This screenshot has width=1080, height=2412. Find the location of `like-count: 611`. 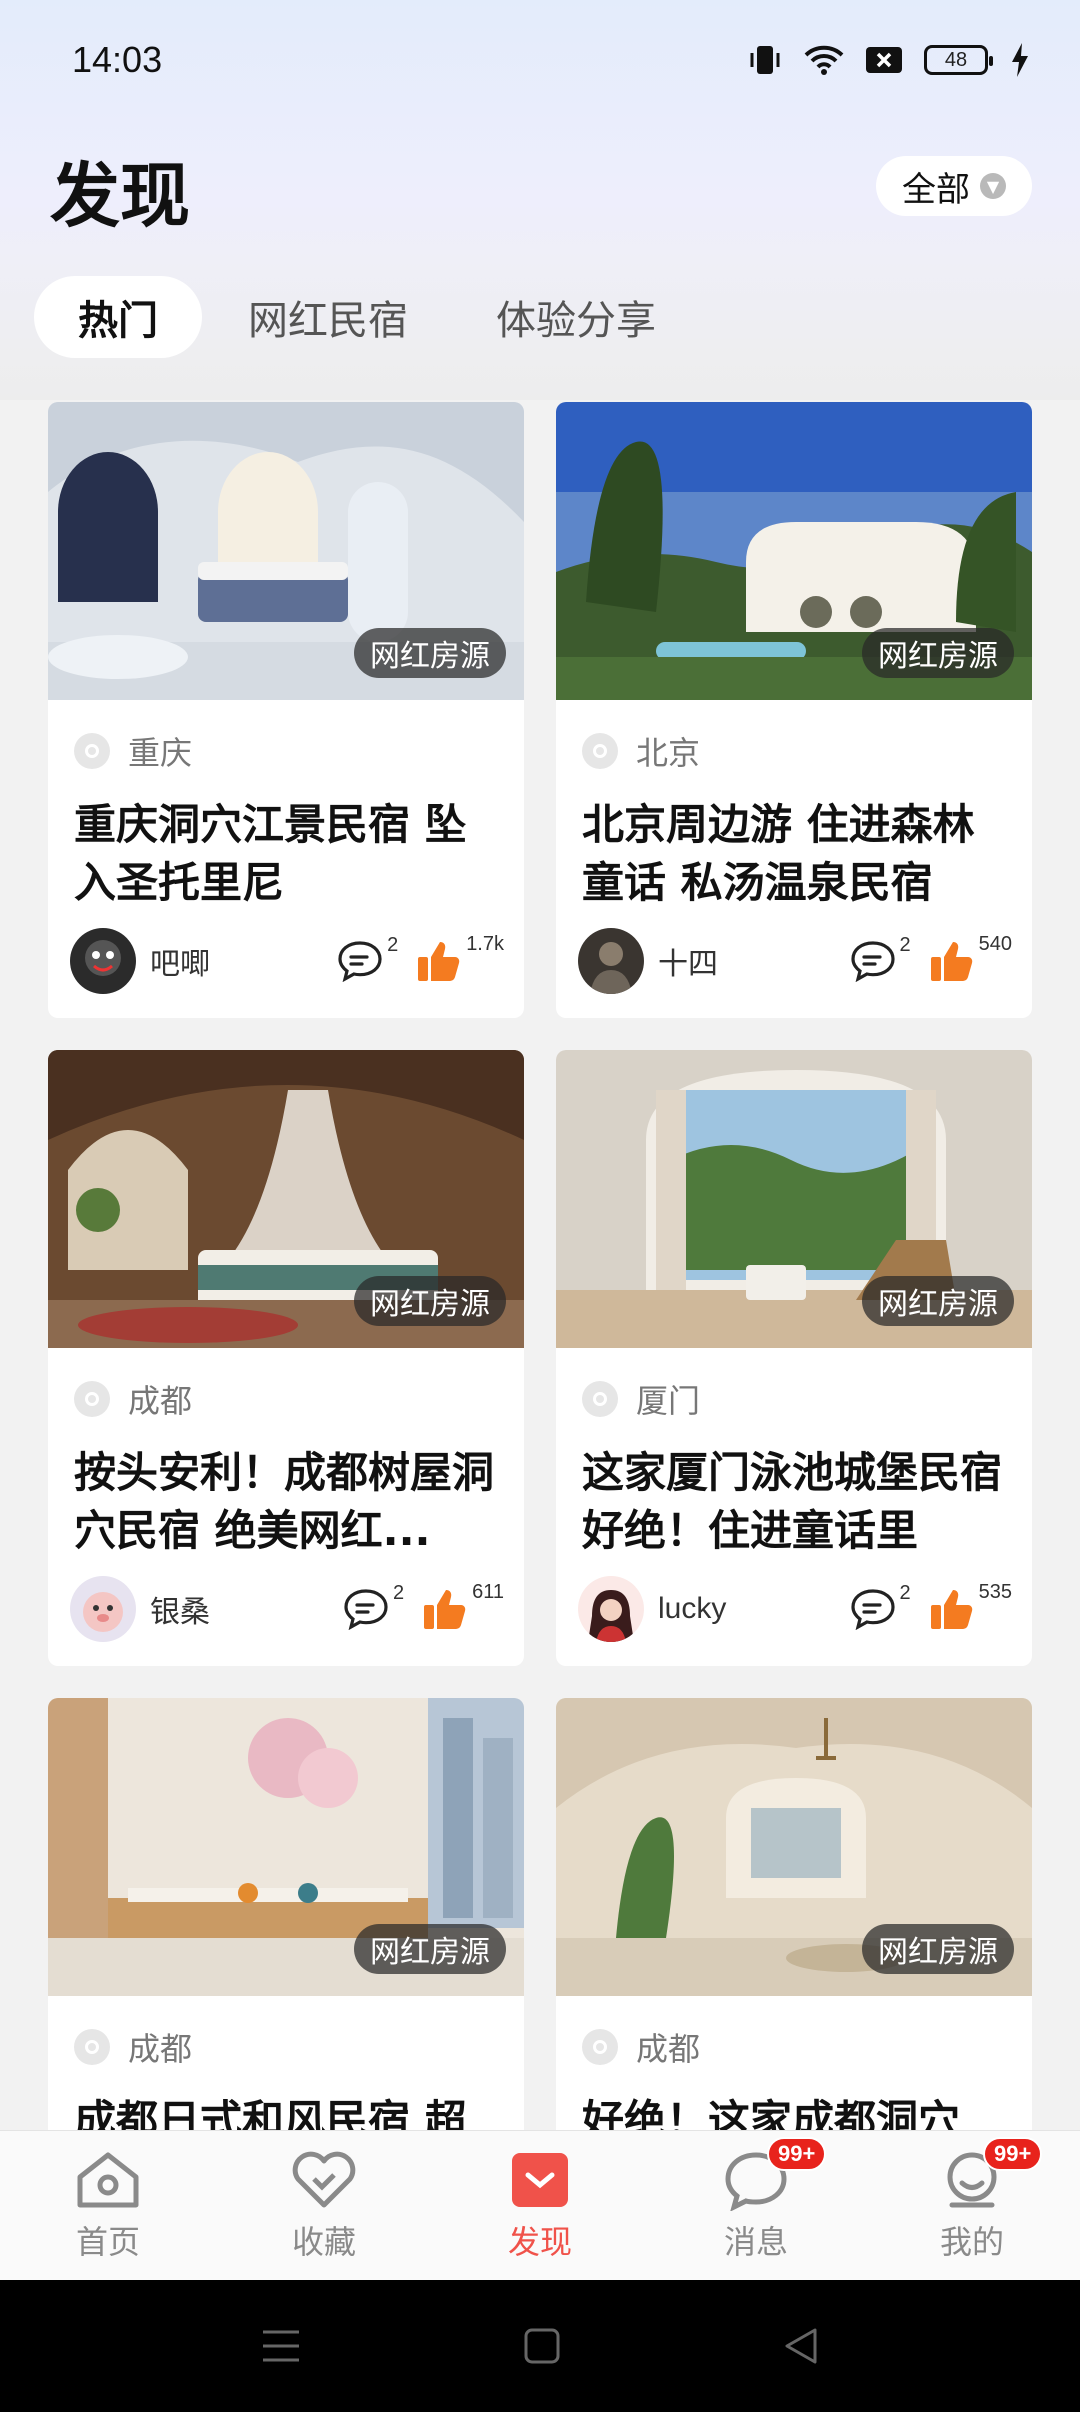

like-count: 611 is located at coordinates (463, 1606).